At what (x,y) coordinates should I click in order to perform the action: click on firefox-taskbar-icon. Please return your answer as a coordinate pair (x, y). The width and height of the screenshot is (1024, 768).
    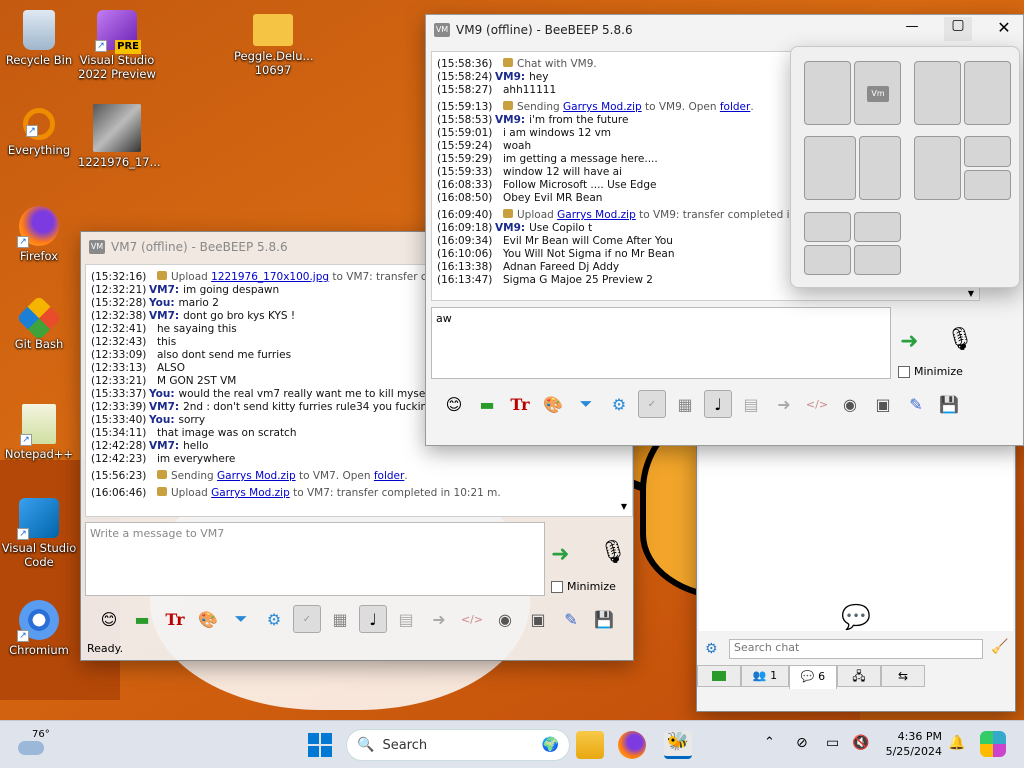
    Looking at the image, I should click on (632, 745).